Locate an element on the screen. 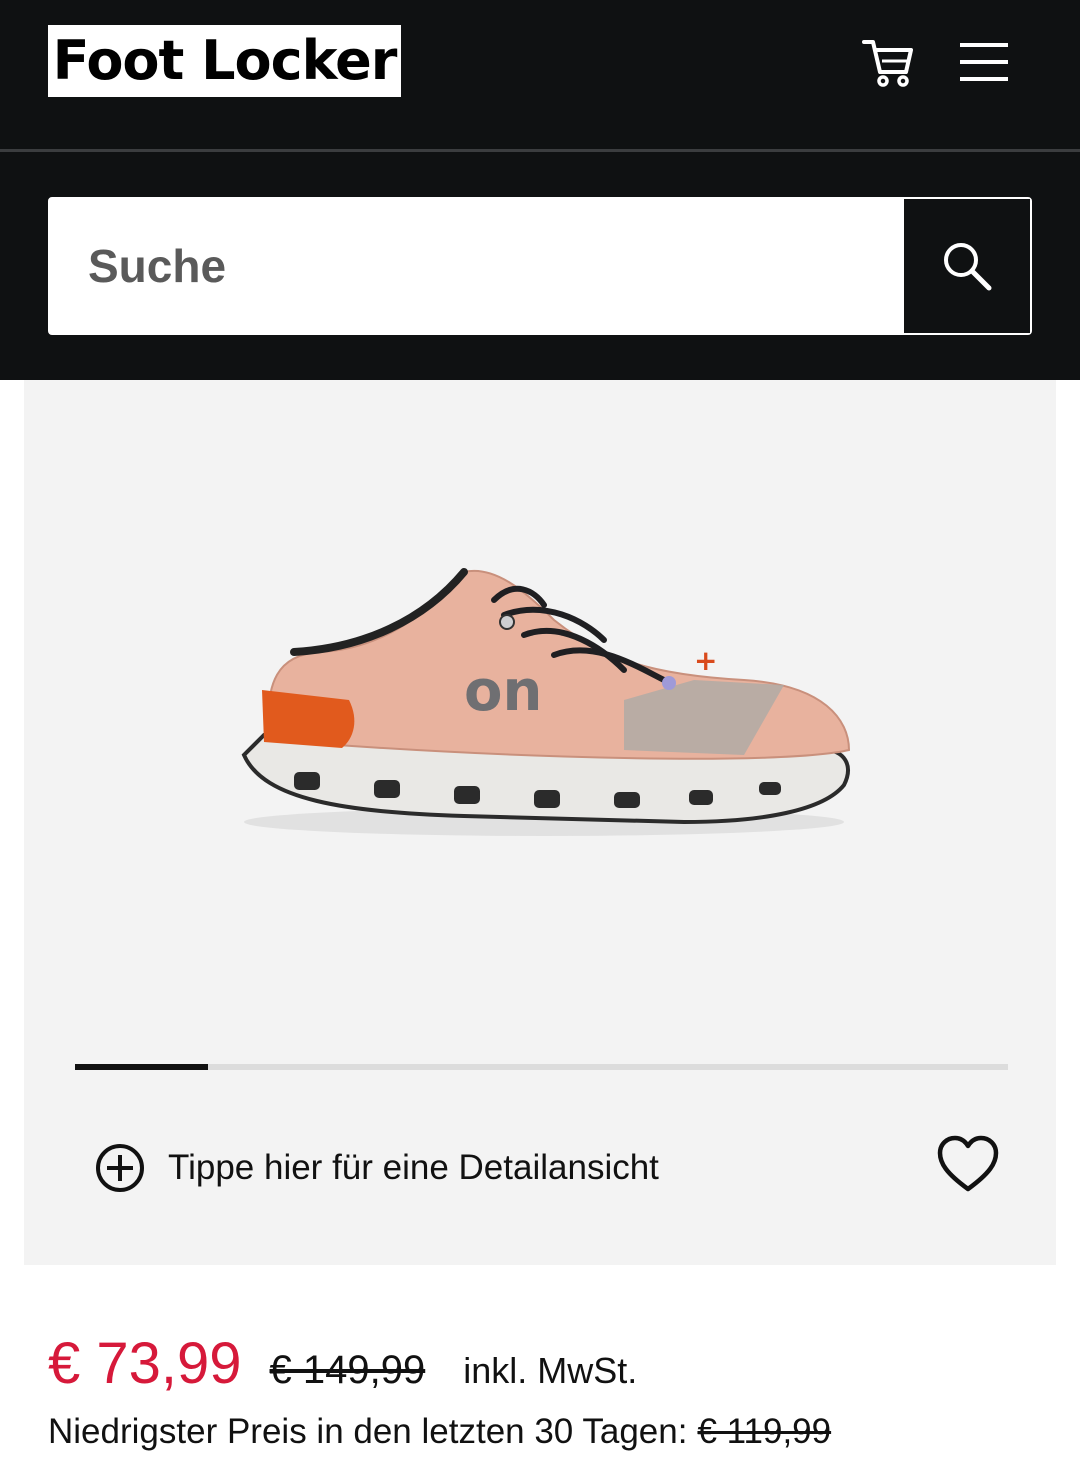 The width and height of the screenshot is (1080, 1466). plus-circle-icon is located at coordinates (120, 1168).